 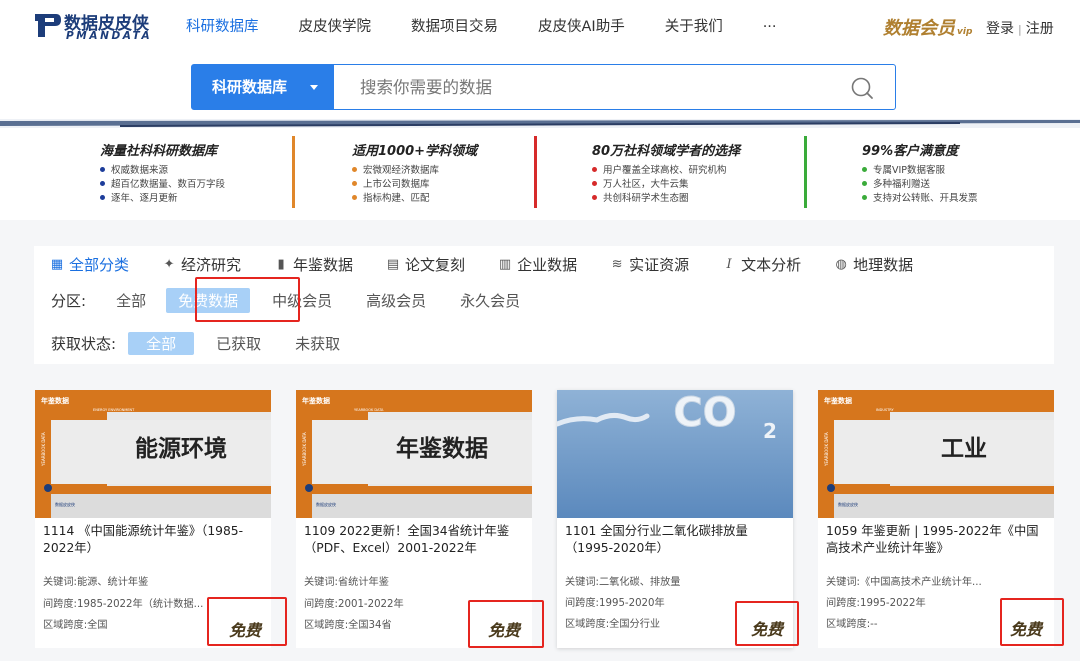 What do you see at coordinates (694, 27) in the screenshot?
I see `nav-about: 关于我们` at bounding box center [694, 27].